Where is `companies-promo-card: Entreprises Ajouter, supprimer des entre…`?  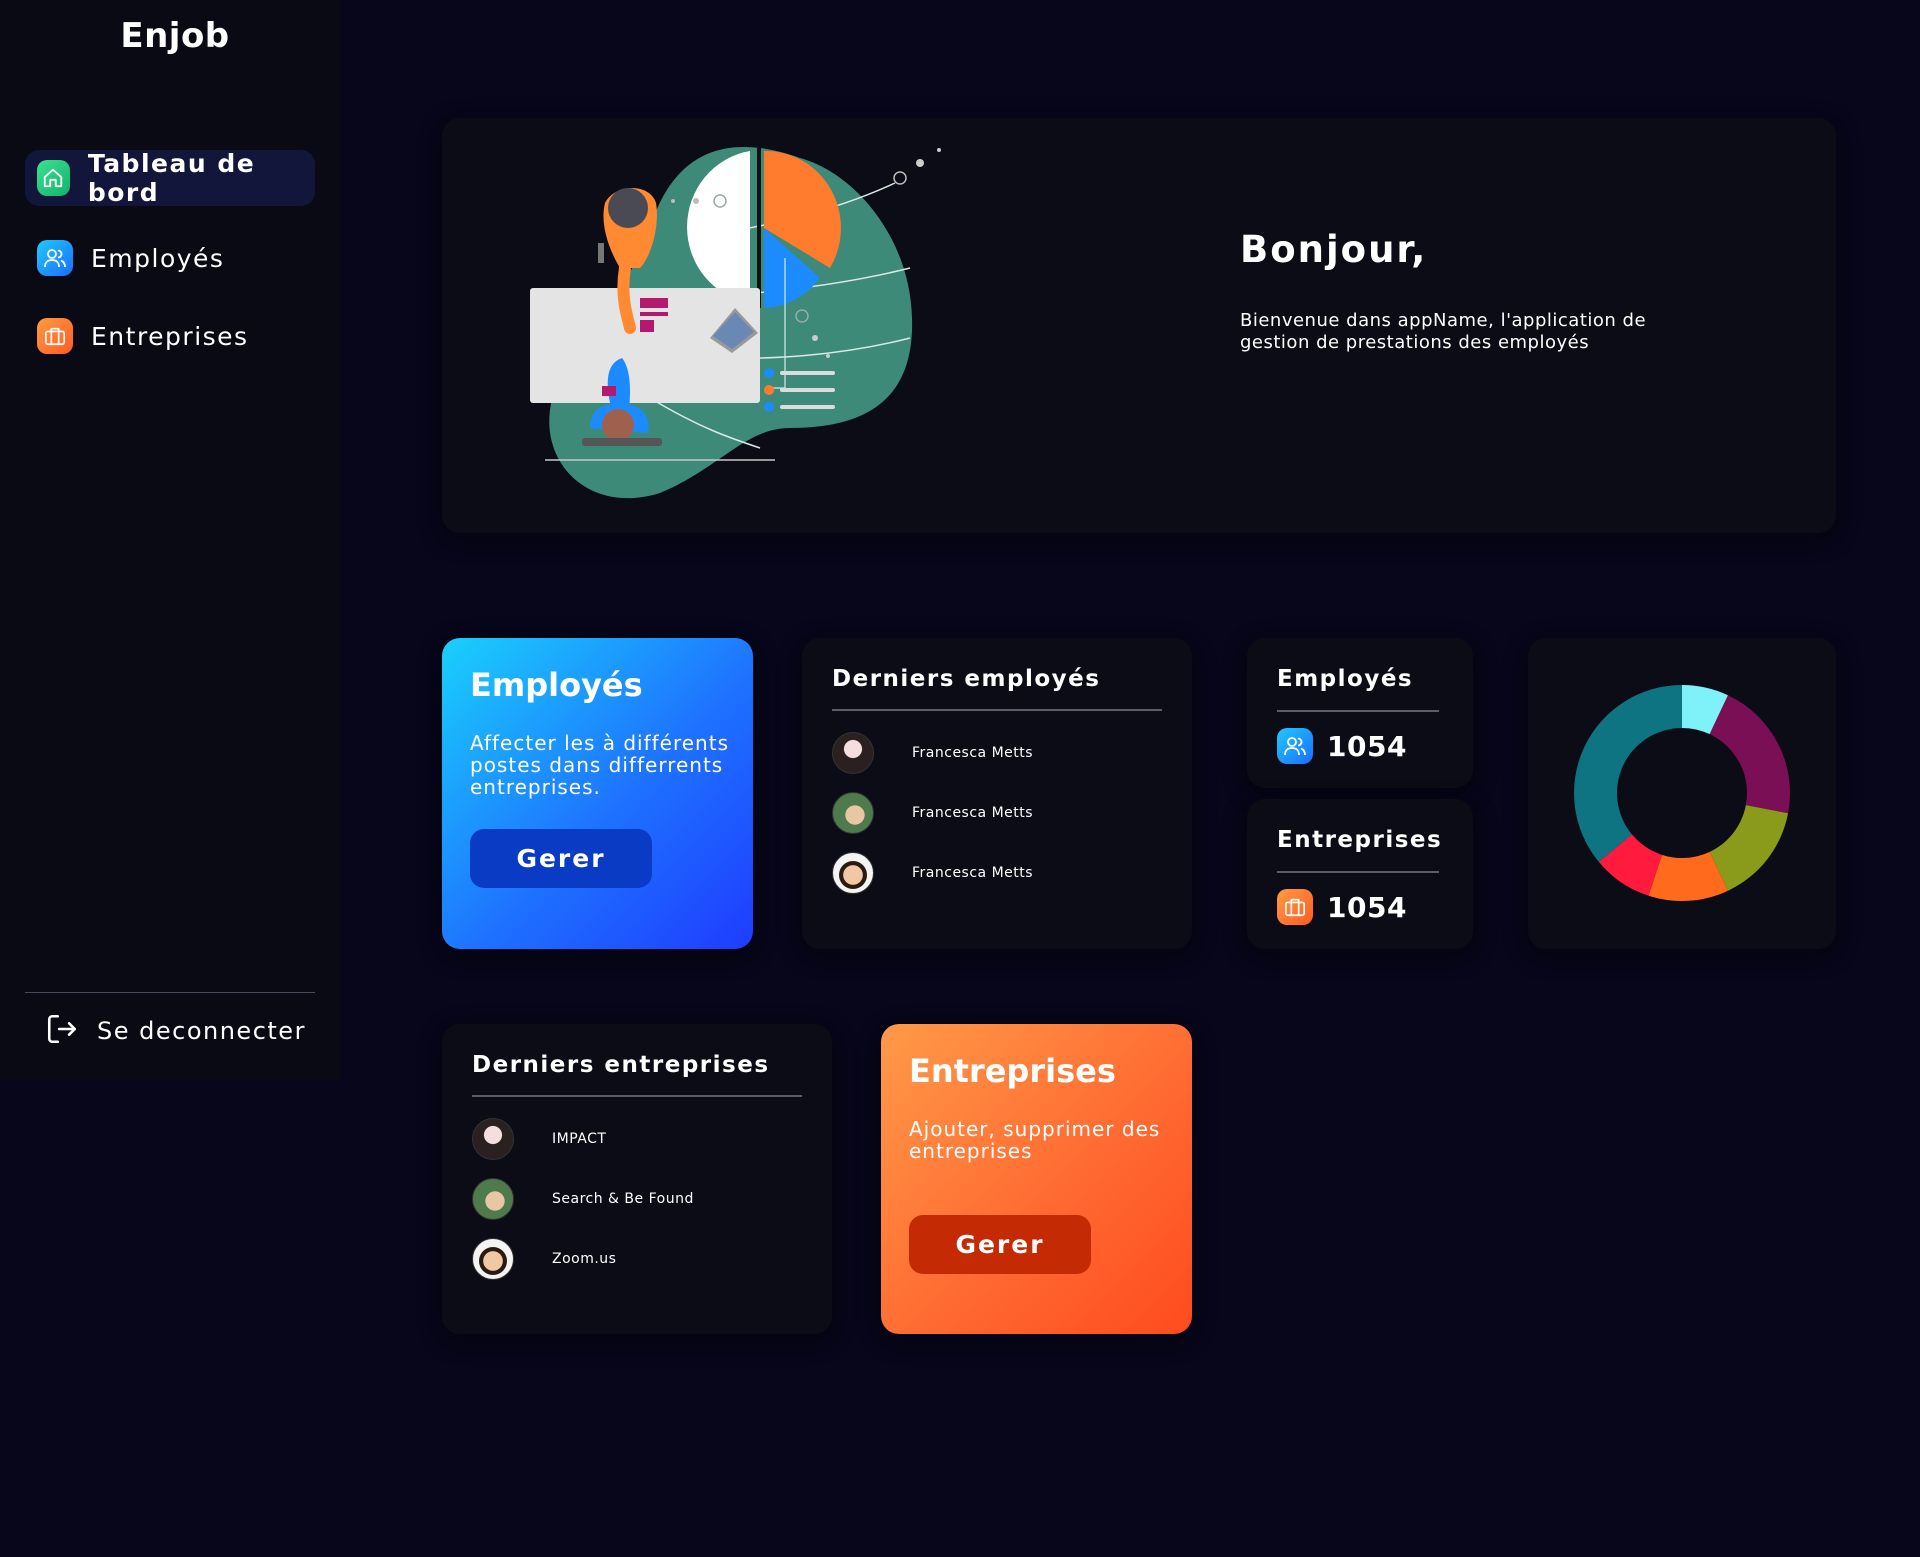 companies-promo-card: Entreprises Ajouter, supprimer des entre… is located at coordinates (1036, 1179).